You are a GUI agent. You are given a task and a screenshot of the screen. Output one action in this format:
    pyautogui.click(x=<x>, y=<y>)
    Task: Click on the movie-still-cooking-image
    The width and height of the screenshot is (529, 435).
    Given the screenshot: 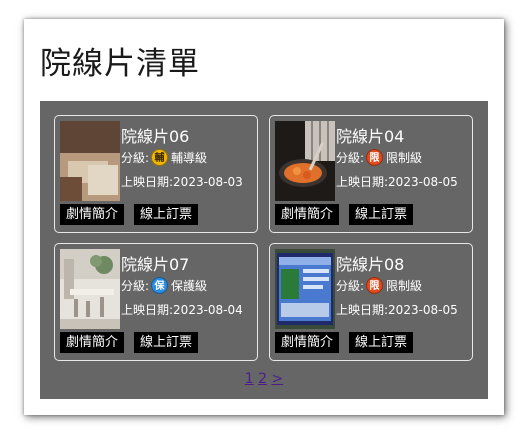 What is the action you would take?
    pyautogui.click(x=305, y=161)
    